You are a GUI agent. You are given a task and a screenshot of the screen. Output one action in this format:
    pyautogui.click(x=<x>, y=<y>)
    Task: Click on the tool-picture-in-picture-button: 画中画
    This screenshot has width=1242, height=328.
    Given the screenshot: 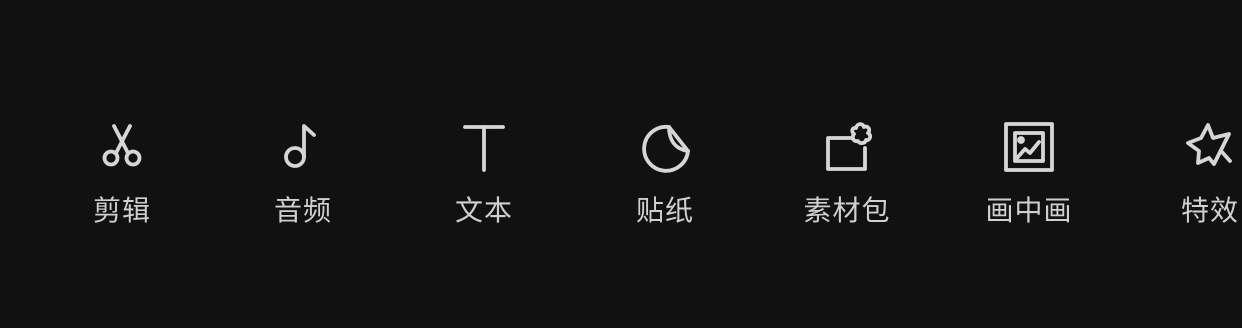 What is the action you would take?
    pyautogui.click(x=1029, y=173)
    